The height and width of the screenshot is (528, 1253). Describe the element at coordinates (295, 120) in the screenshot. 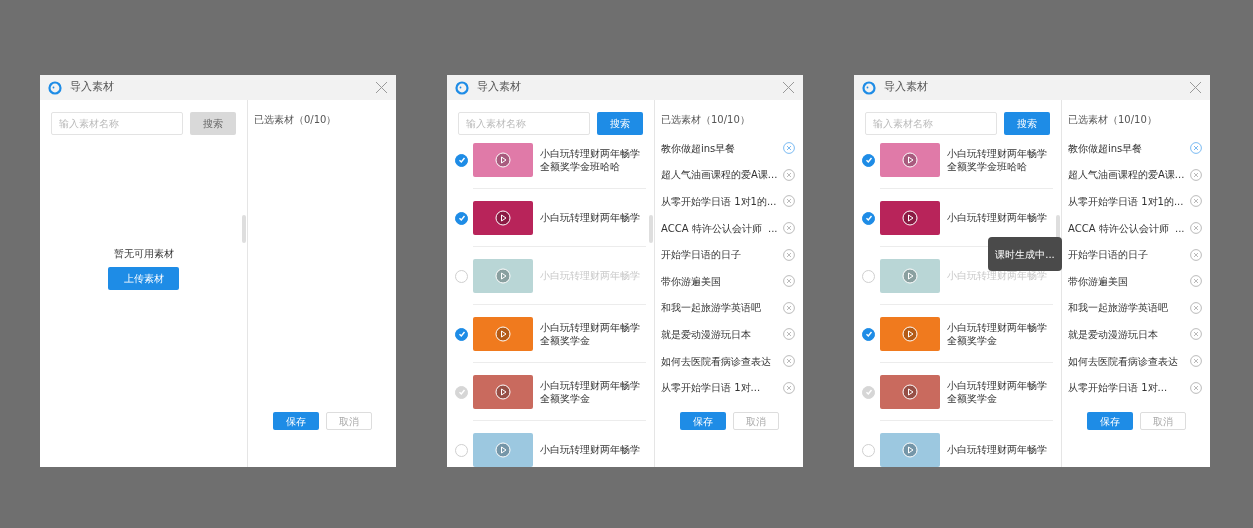

I see `selected-count: 已选素材（0/10）` at that location.